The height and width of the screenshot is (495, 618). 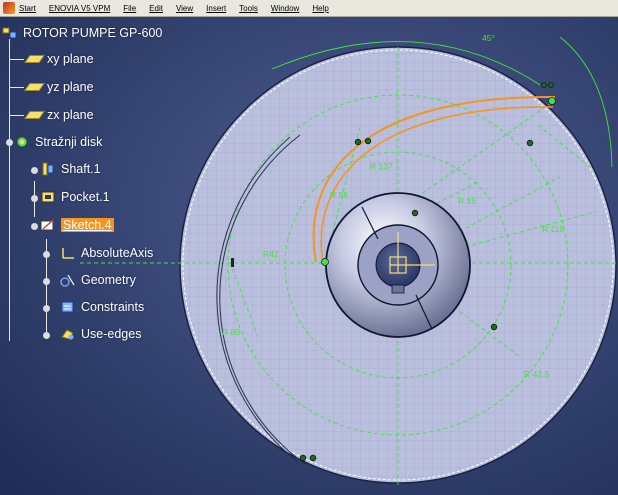 I want to click on tree-item-label: AbsoluteAxis, so click(x=117, y=253).